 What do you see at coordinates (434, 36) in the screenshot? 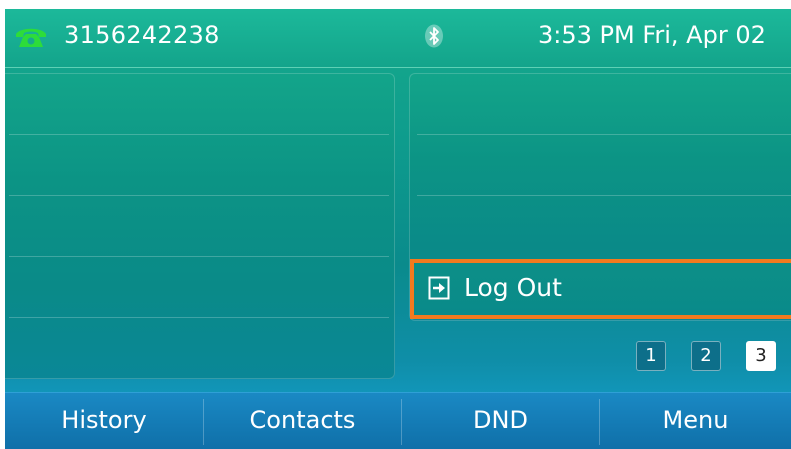
I see `bluetooth-icon` at bounding box center [434, 36].